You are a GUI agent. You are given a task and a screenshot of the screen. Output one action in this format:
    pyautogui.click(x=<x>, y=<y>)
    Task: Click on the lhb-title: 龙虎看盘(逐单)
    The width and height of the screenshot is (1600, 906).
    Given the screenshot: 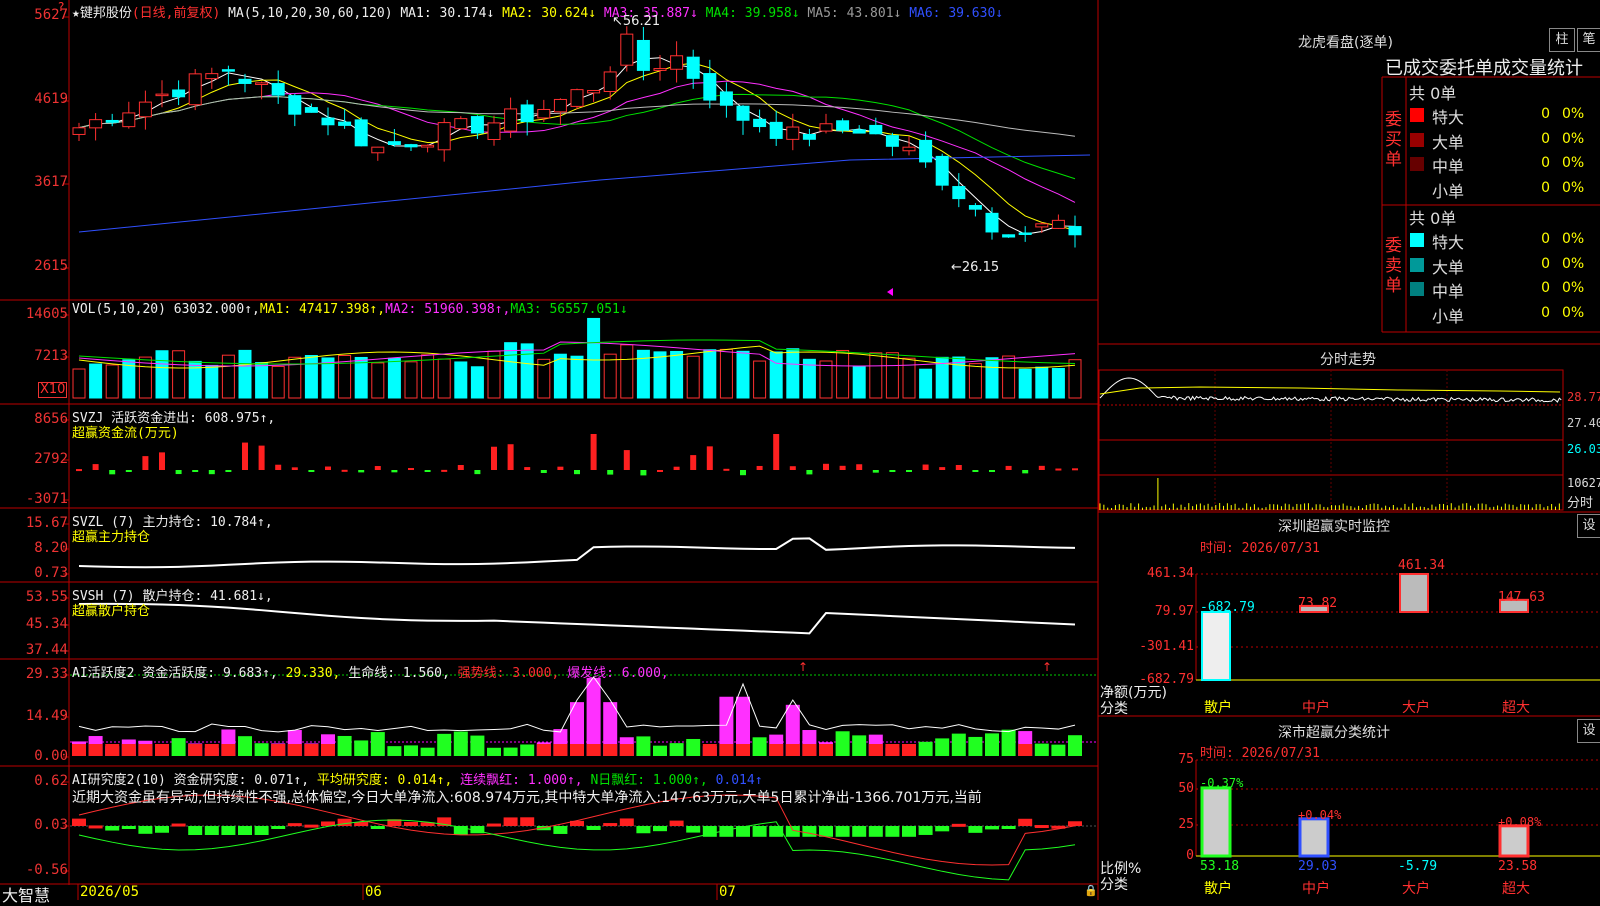 What is the action you would take?
    pyautogui.click(x=1345, y=43)
    